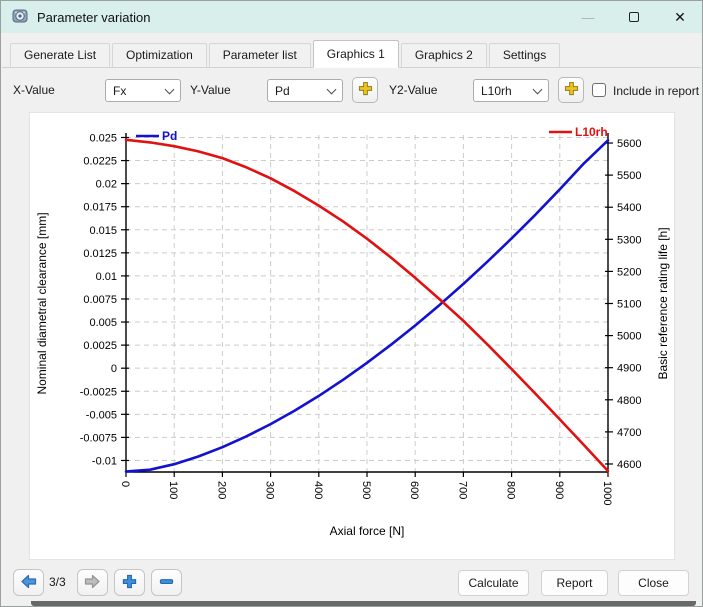 This screenshot has height=607, width=703. What do you see at coordinates (98, 438) in the screenshot?
I see `svg-text: -0.0075` at bounding box center [98, 438].